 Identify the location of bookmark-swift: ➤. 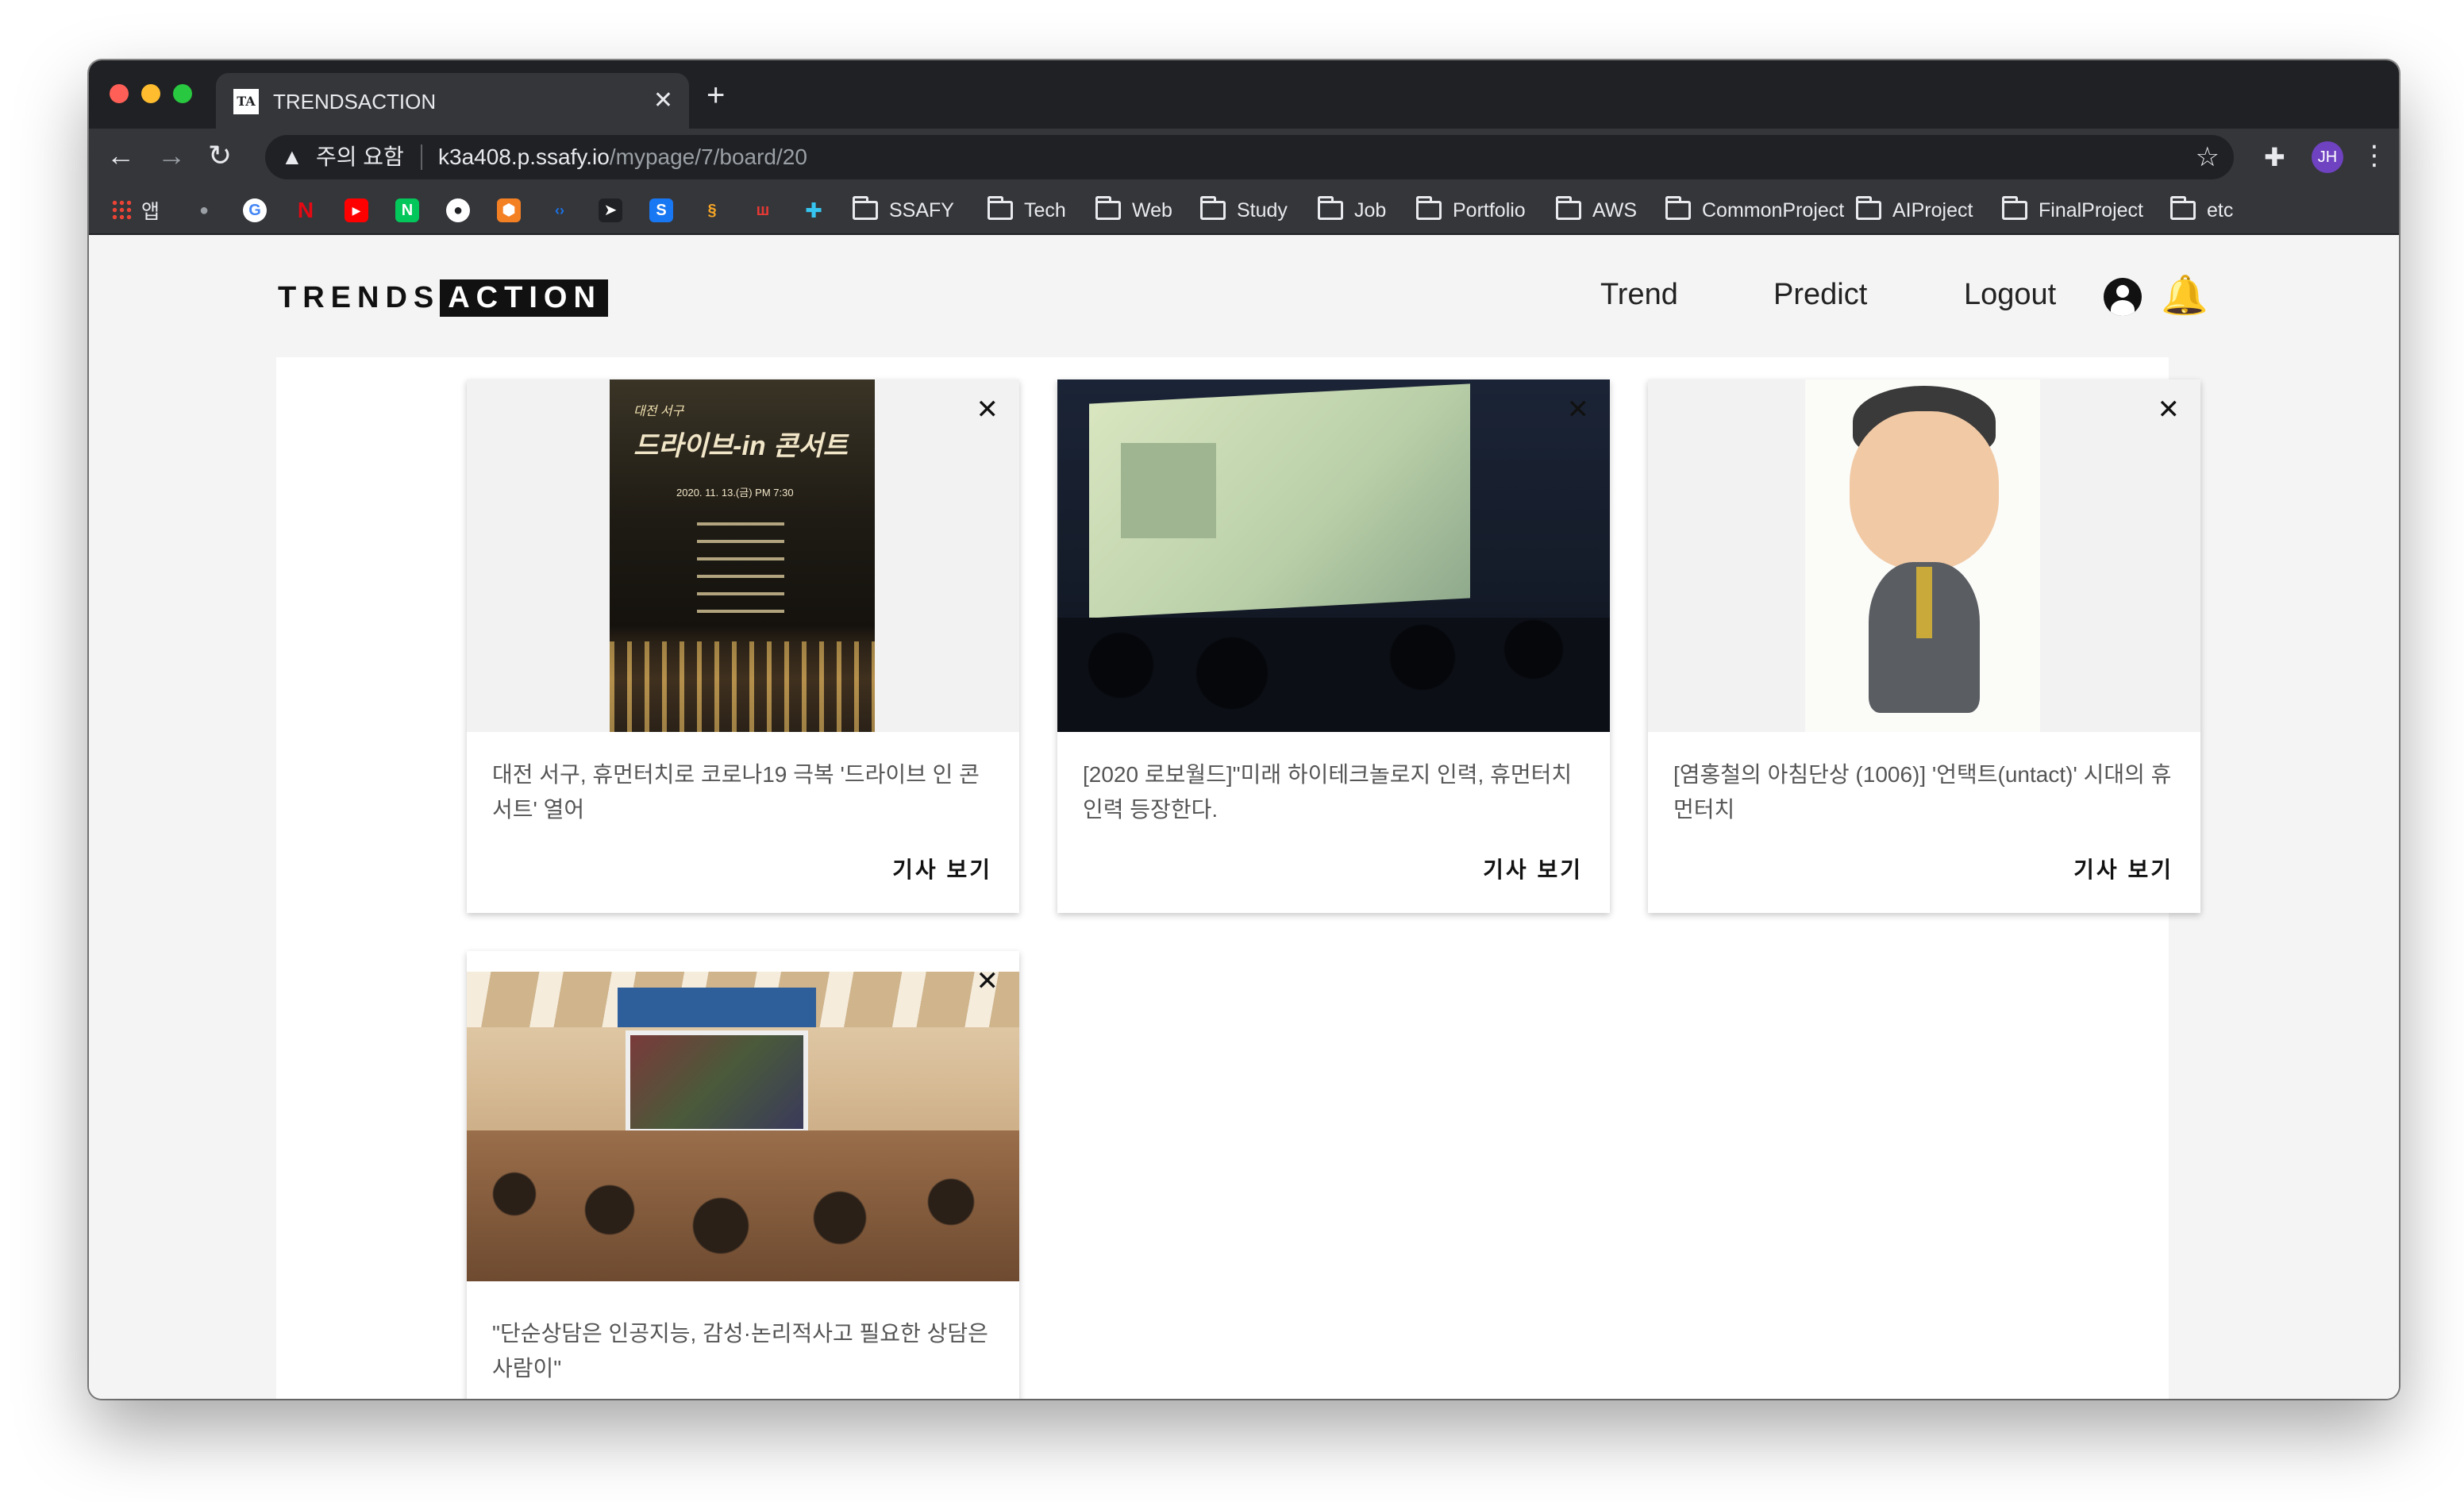
(610, 210).